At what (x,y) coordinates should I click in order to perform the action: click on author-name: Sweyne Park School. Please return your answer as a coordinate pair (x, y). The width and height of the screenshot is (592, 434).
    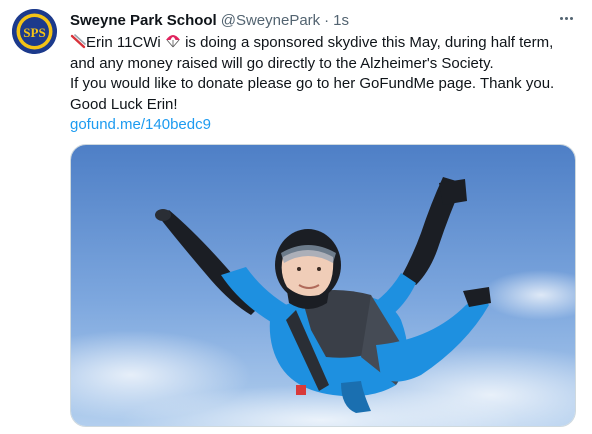
    Looking at the image, I should click on (143, 20).